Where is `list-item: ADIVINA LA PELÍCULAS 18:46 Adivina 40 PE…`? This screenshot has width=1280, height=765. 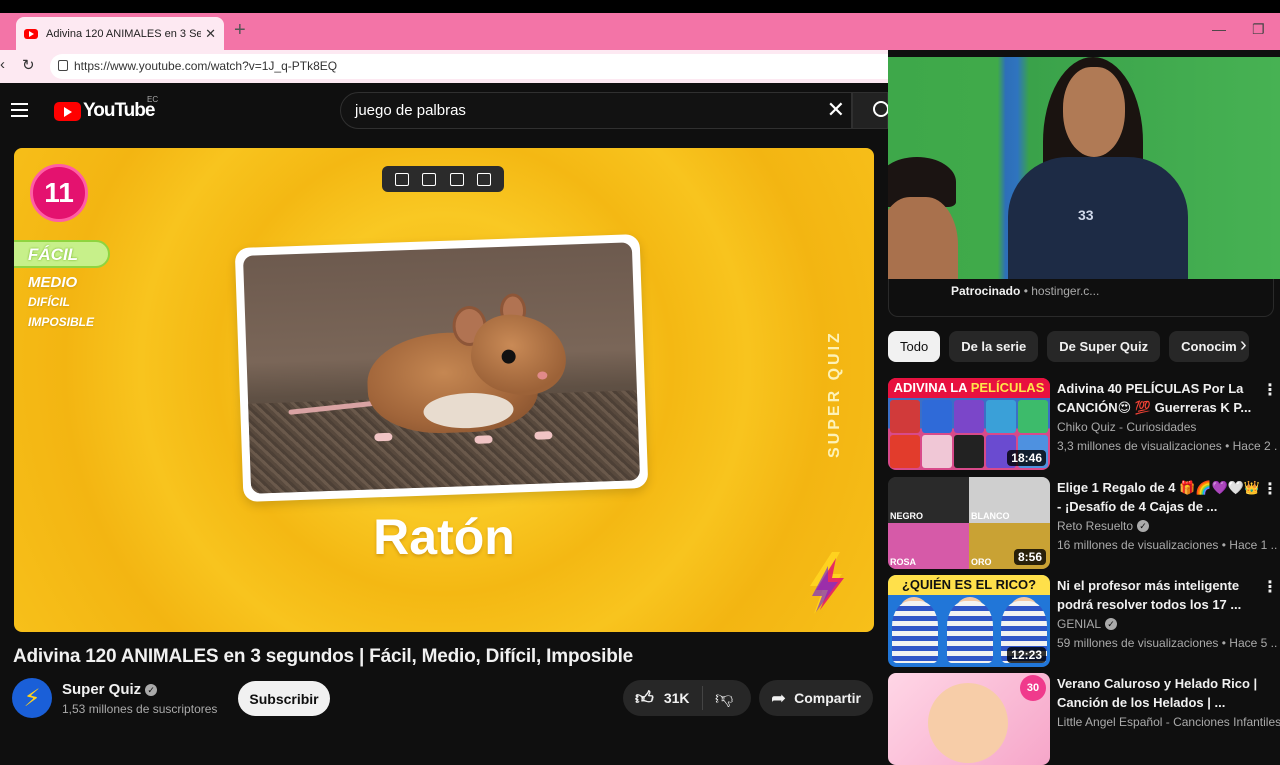
list-item: ADIVINA LA PELÍCULAS 18:46 Adivina 40 PE… is located at coordinates (1084, 424).